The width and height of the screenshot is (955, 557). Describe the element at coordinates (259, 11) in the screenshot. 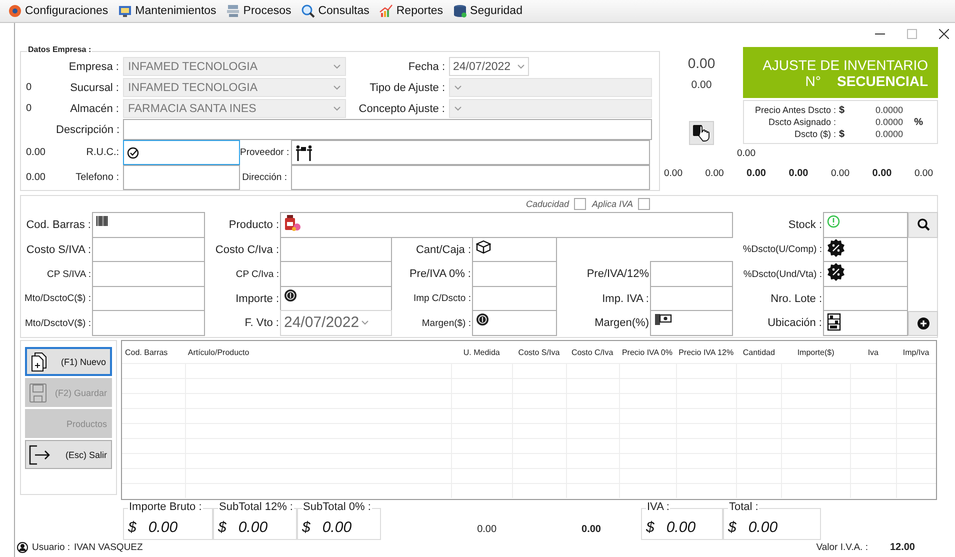

I see `menu-item: Procesos` at that location.